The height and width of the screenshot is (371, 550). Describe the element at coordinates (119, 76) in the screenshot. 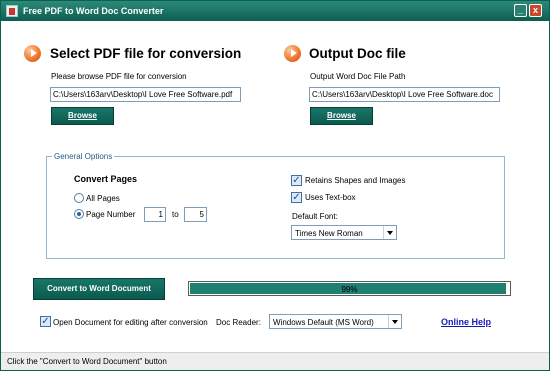

I see `select-pdf-description: Please browse PDF file for conversion` at that location.